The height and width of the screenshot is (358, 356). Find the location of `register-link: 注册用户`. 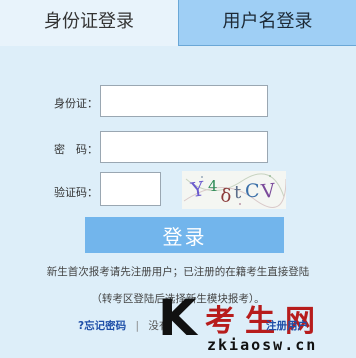

register-link: 注册用户 is located at coordinates (287, 326).